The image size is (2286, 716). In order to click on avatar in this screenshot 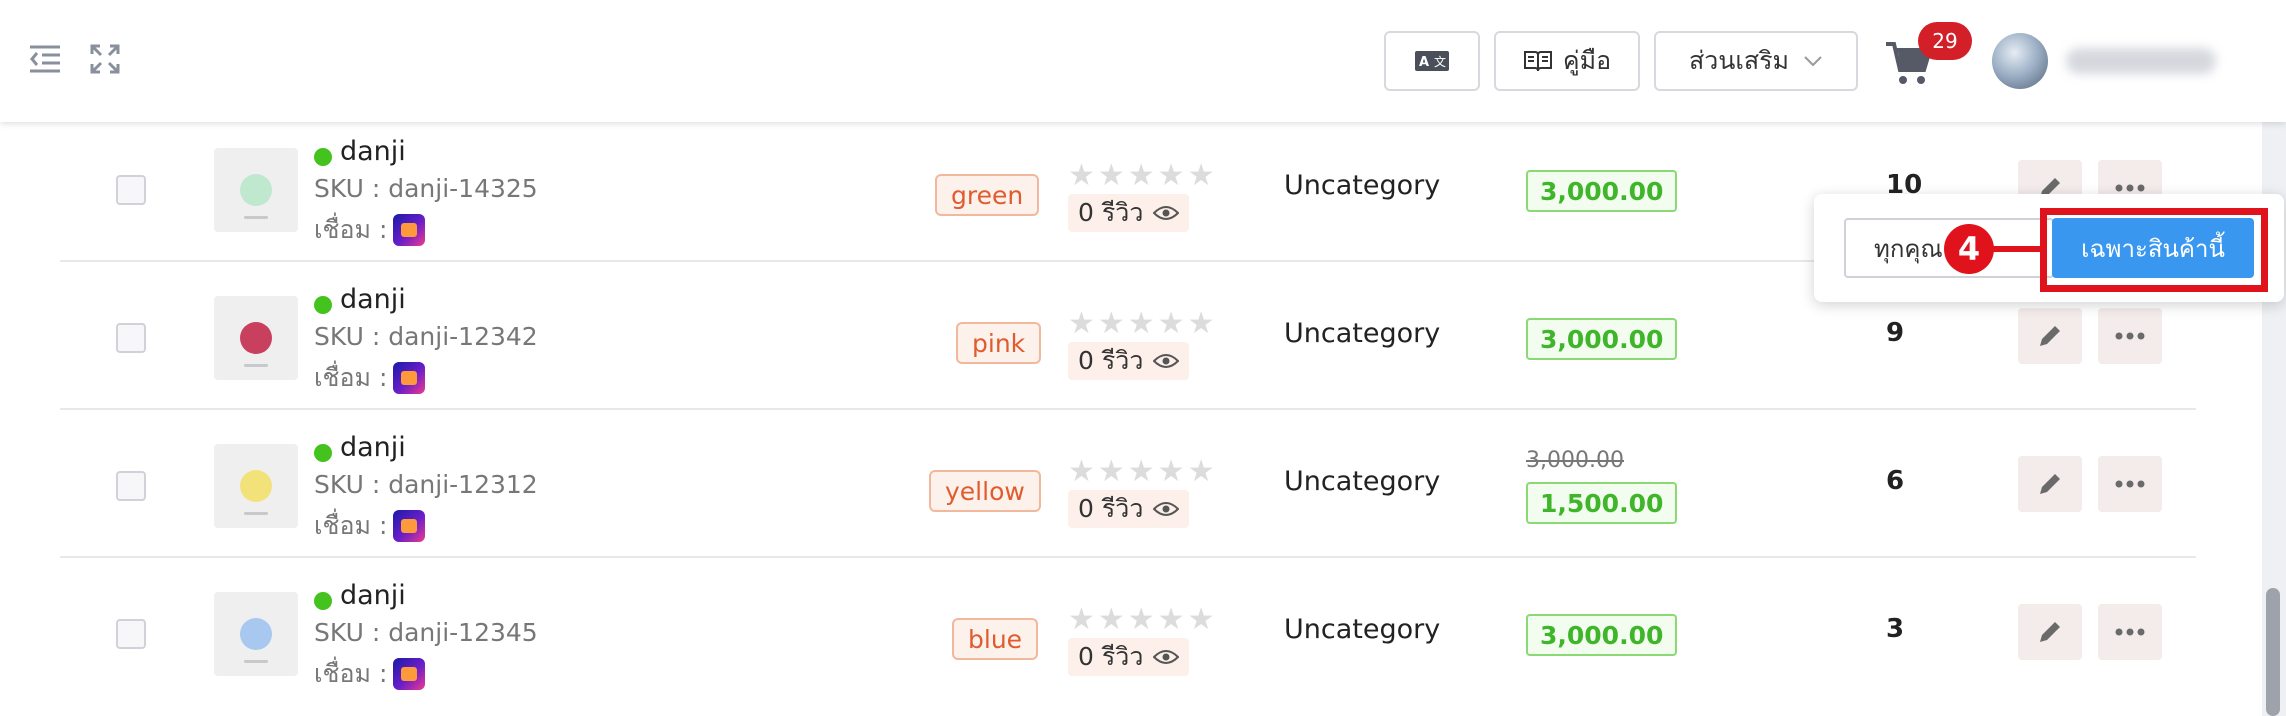, I will do `click(2020, 61)`.